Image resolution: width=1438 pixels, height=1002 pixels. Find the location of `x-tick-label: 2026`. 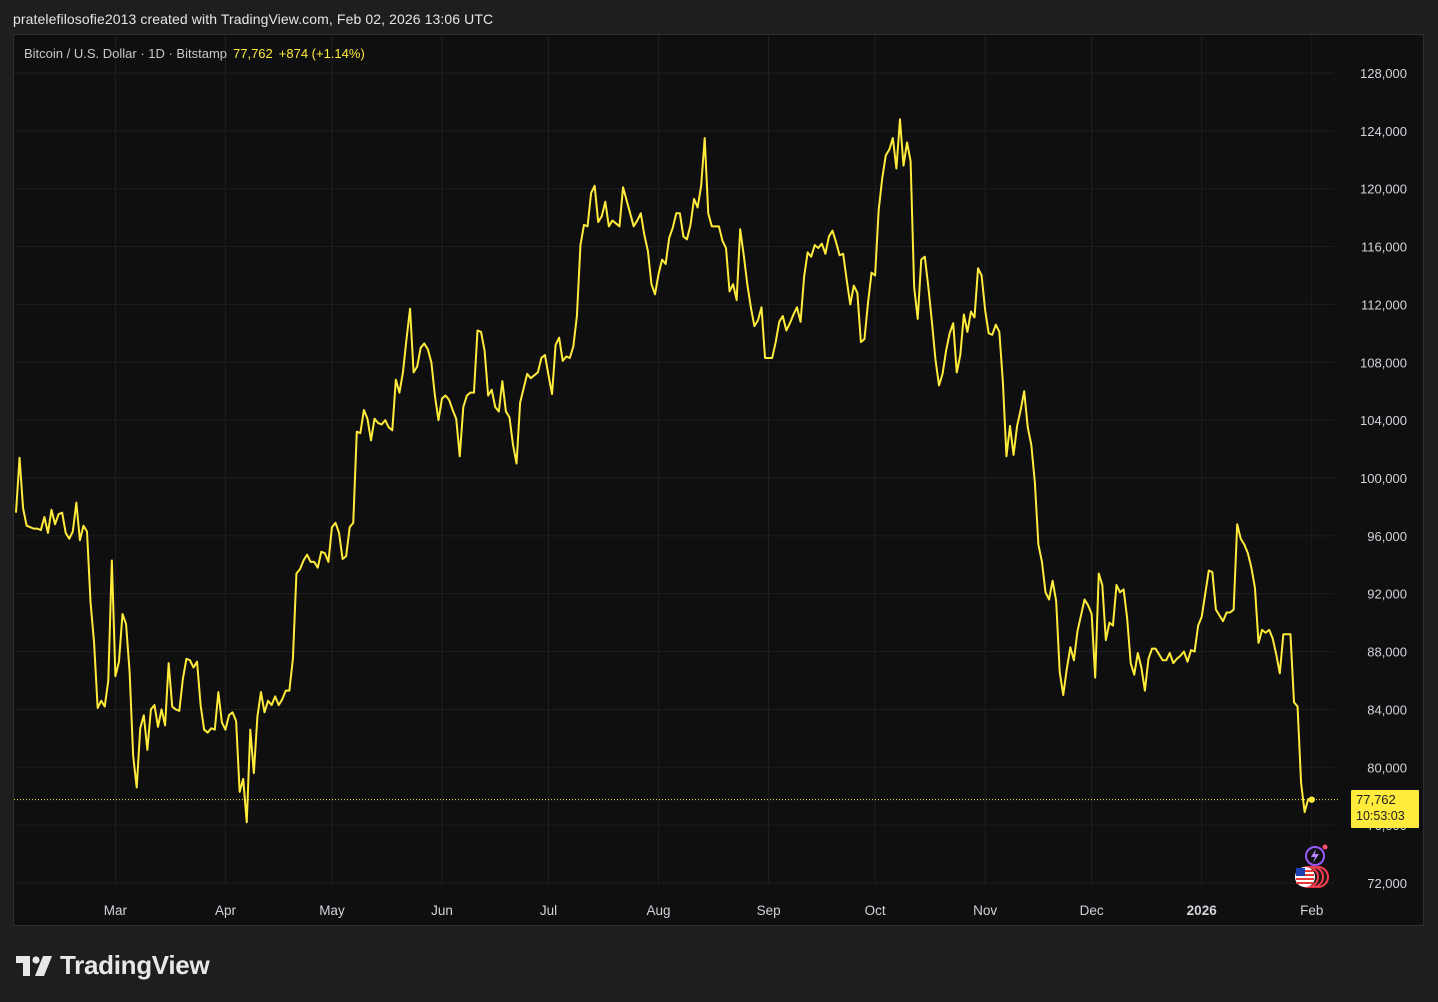

x-tick-label: 2026 is located at coordinates (1202, 910).